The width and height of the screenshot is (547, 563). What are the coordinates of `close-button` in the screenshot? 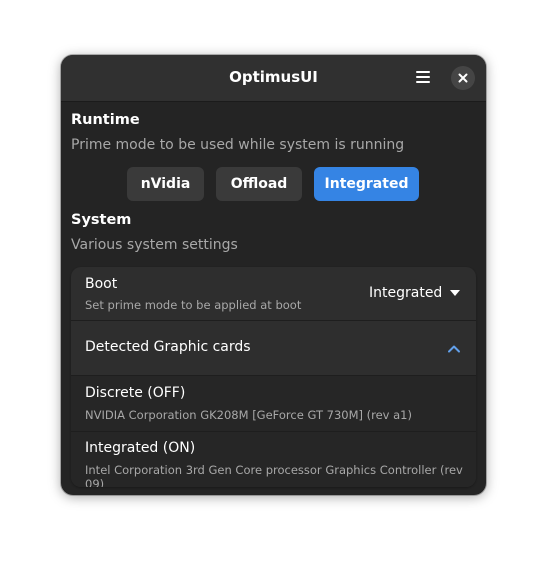 It's located at (463, 78).